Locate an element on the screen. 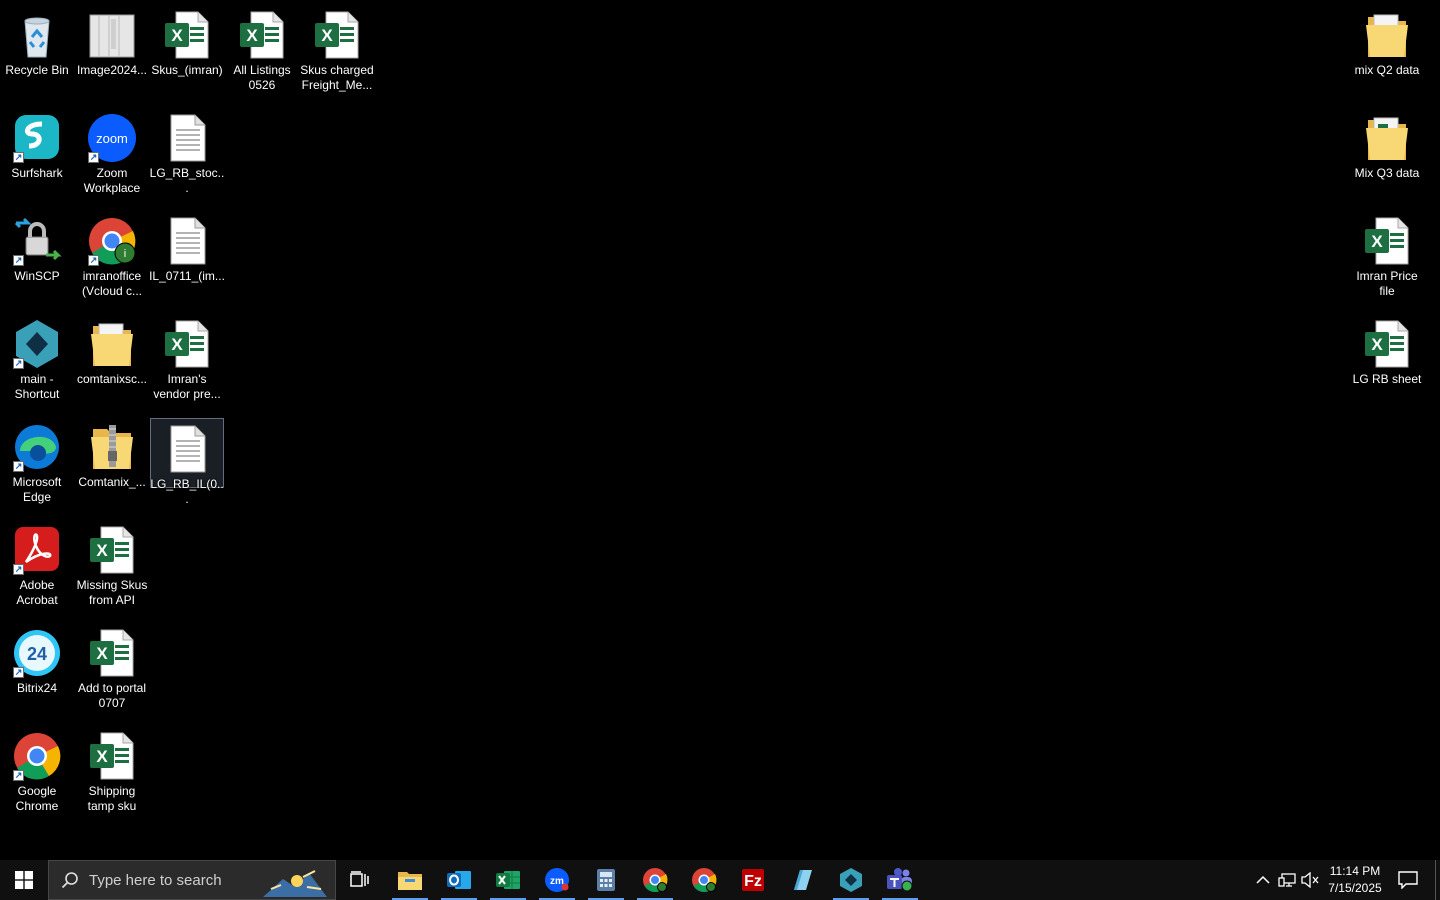 Image resolution: width=1440 pixels, height=900 pixels. desktop-icon-mix-q3-data: Mix Q3 data is located at coordinates (1387, 157).